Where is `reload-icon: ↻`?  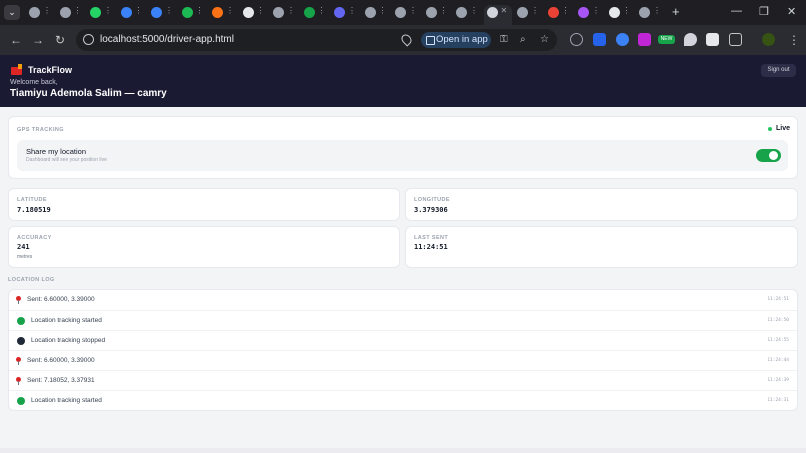 reload-icon: ↻ is located at coordinates (60, 40).